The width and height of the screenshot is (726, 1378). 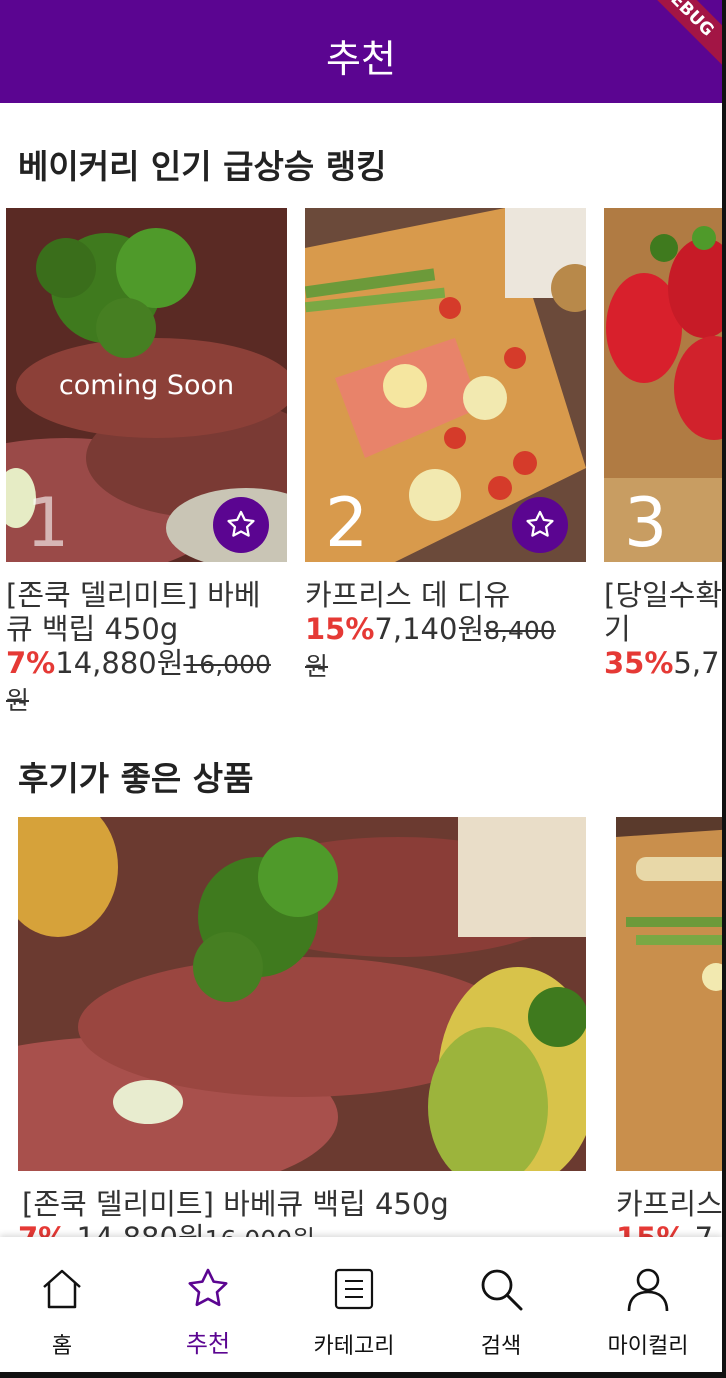 What do you see at coordinates (354, 1289) in the screenshot?
I see `category-list-icon` at bounding box center [354, 1289].